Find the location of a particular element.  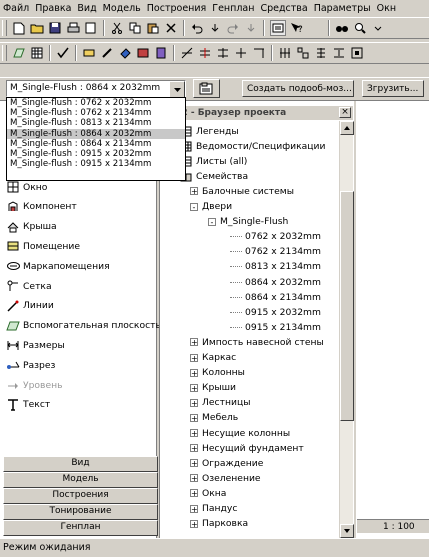

design-tool-8: Размеры is located at coordinates (35, 345).